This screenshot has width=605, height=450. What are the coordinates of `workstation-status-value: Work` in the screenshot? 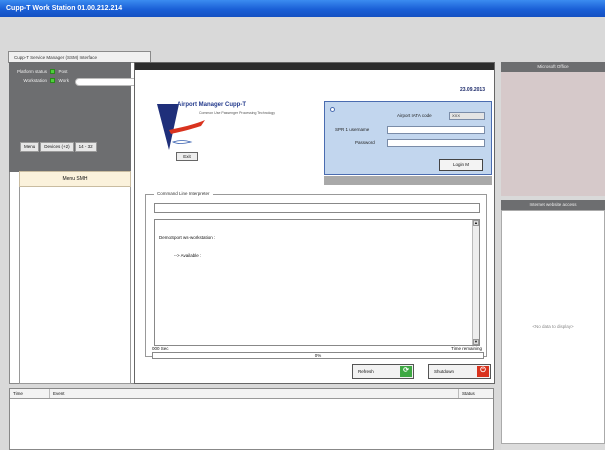 It's located at (63, 80).